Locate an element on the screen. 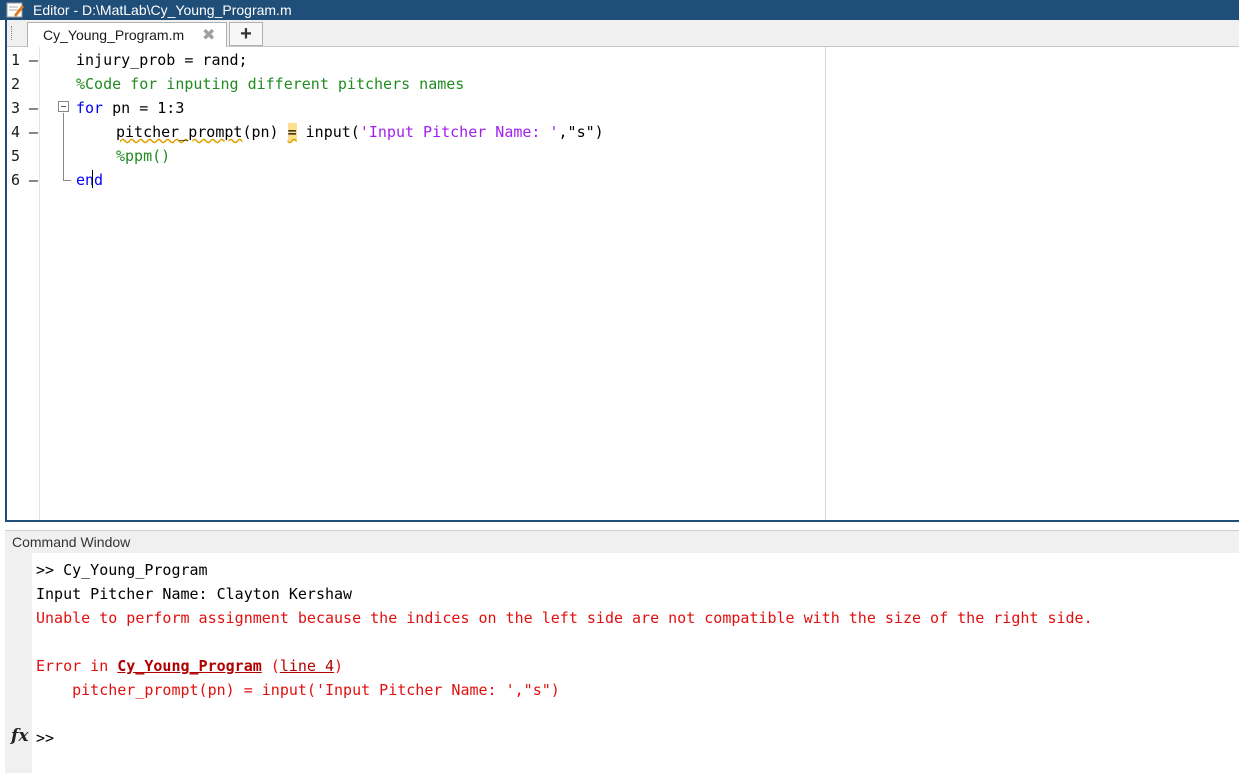  error-paren-close: ) is located at coordinates (339, 666).